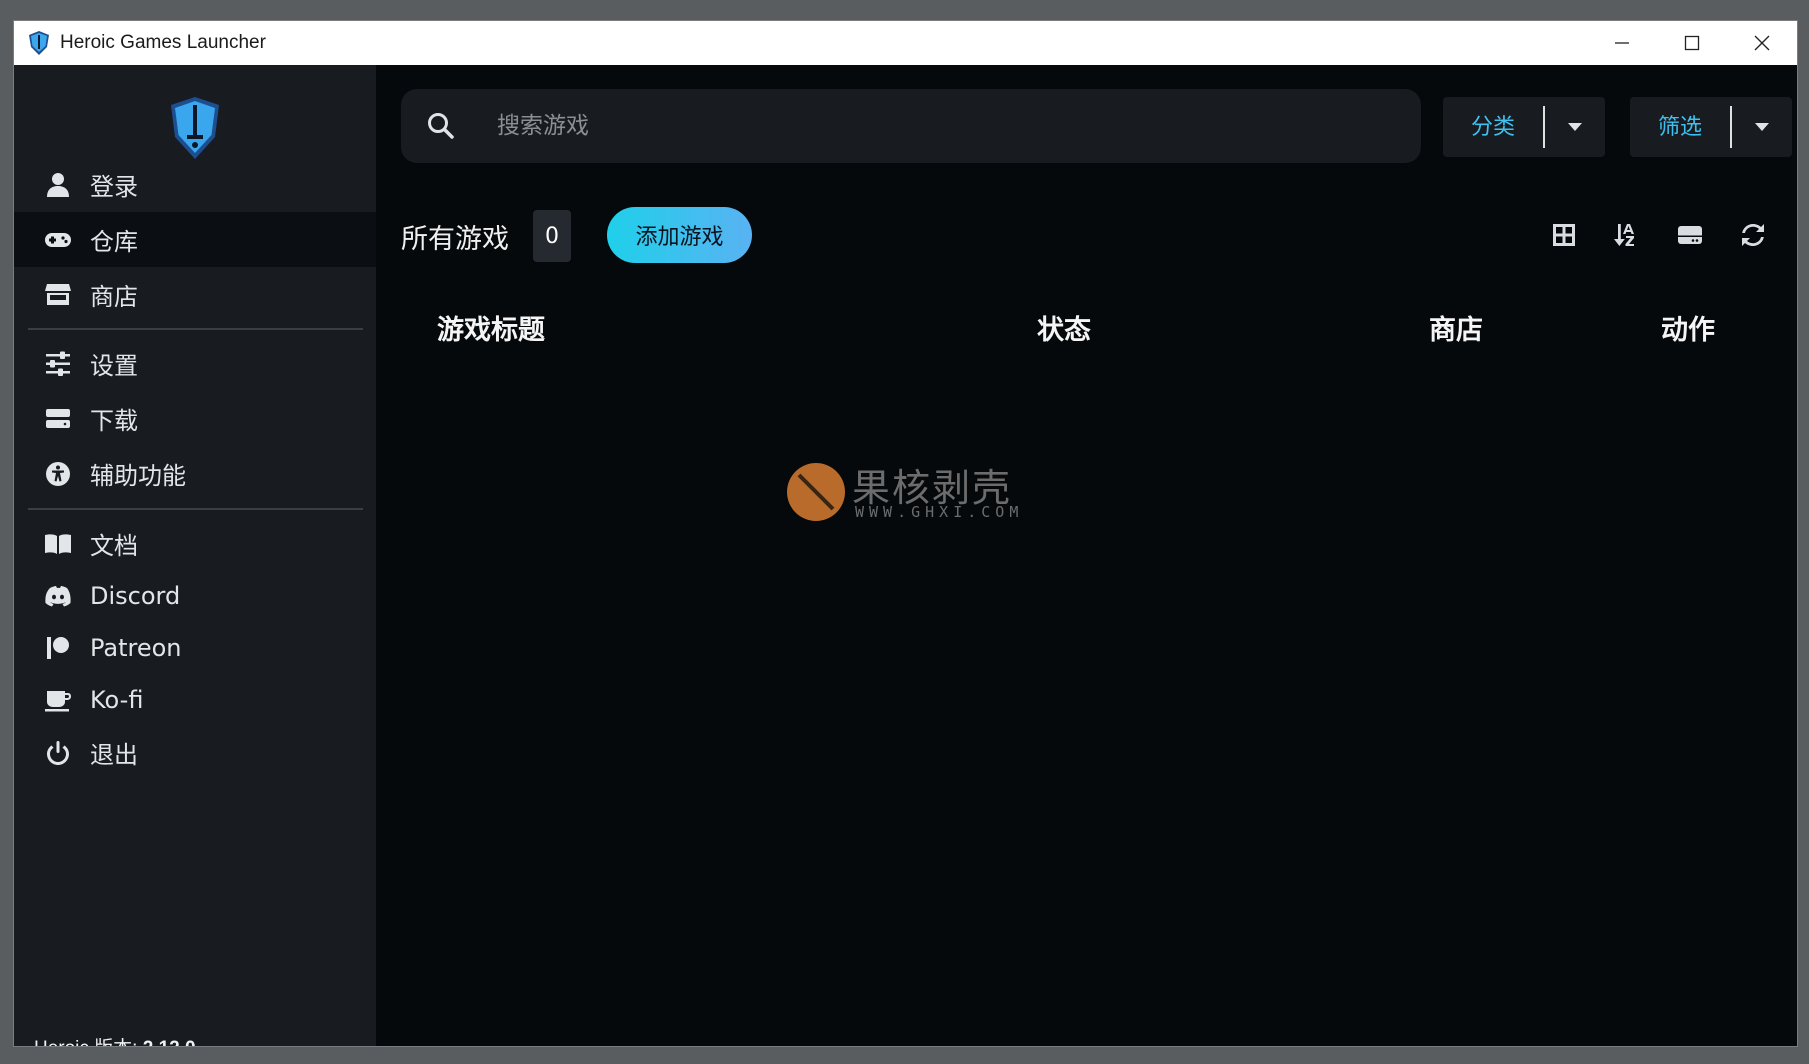 The height and width of the screenshot is (1064, 1809). What do you see at coordinates (39, 43) in the screenshot?
I see `heroic-app-icon` at bounding box center [39, 43].